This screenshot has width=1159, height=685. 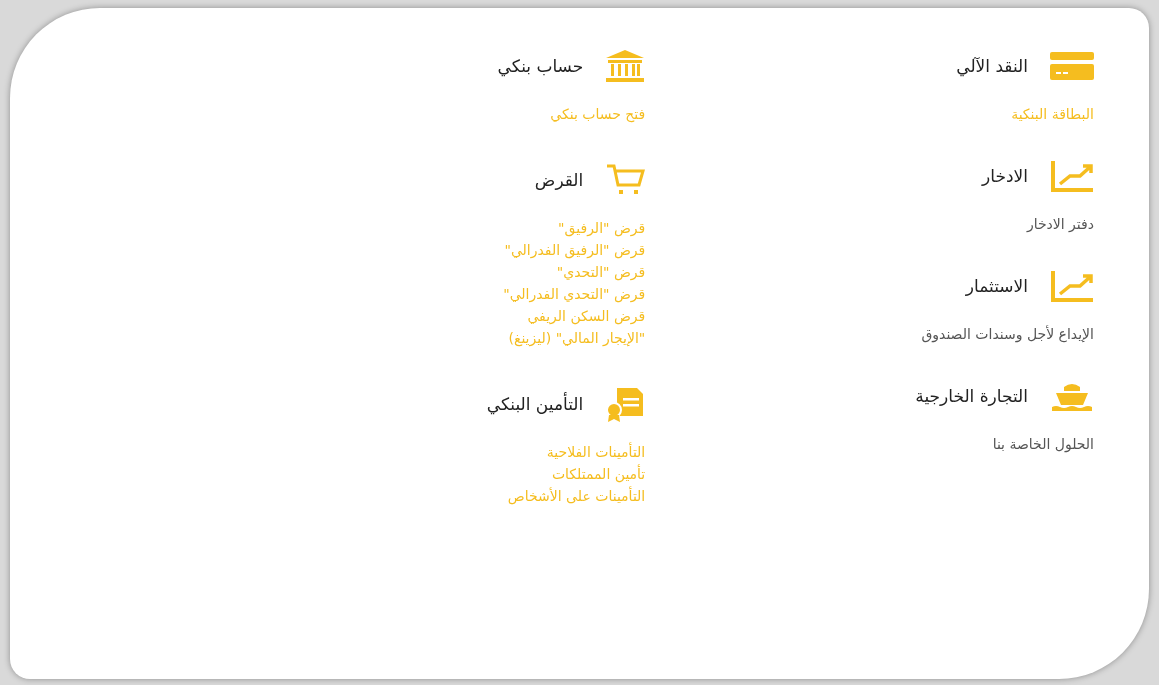 What do you see at coordinates (992, 66) in the screenshot?
I see `section-title: النقد الآلي` at bounding box center [992, 66].